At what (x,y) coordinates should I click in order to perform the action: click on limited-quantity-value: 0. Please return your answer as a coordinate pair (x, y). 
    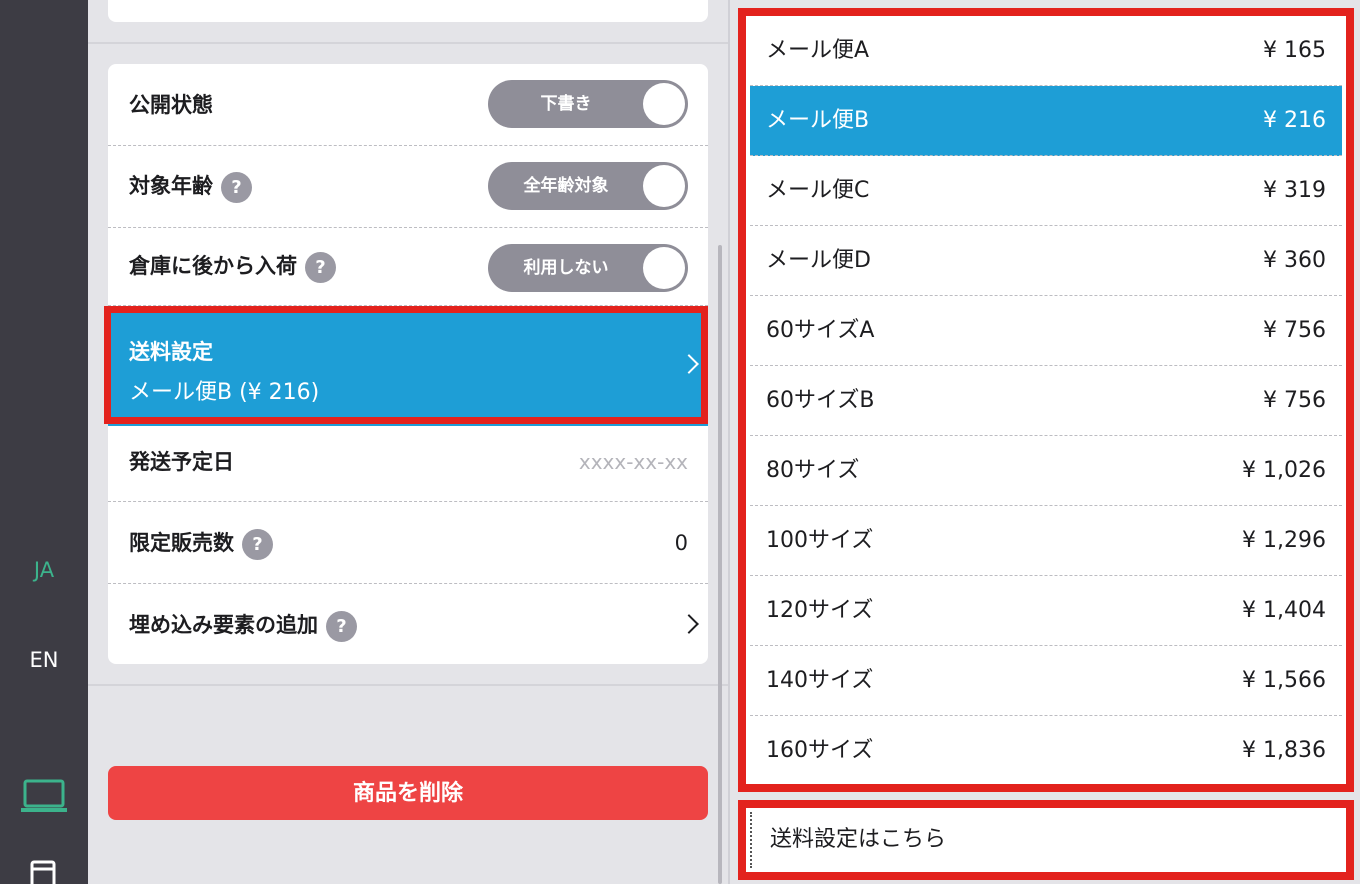
    Looking at the image, I should click on (681, 543).